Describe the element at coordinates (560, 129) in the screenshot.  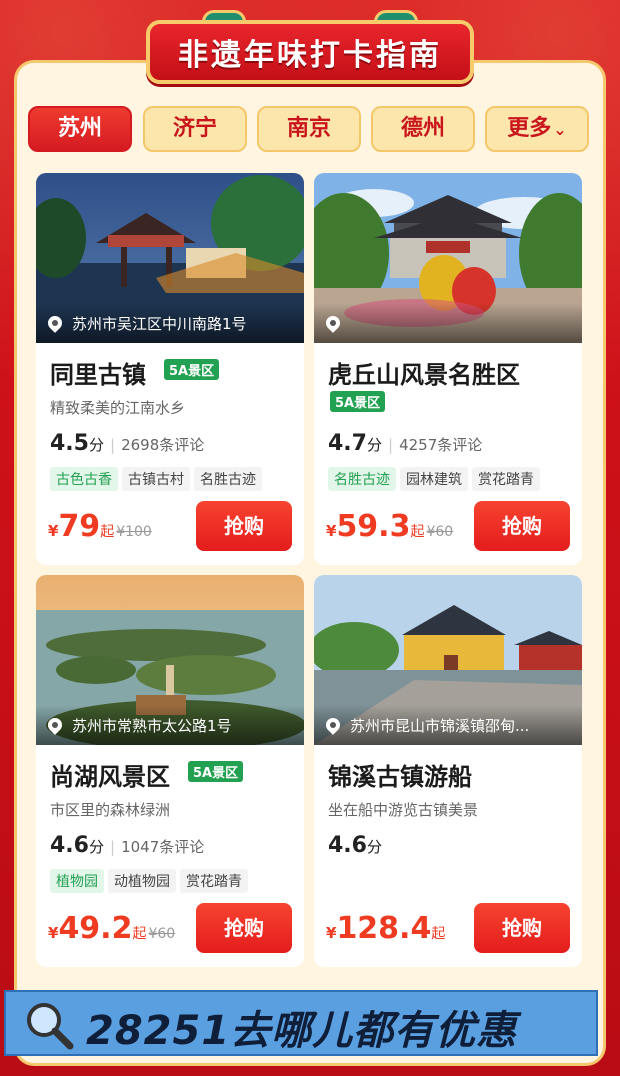
I see `chevron-down-icon: ⌄` at that location.